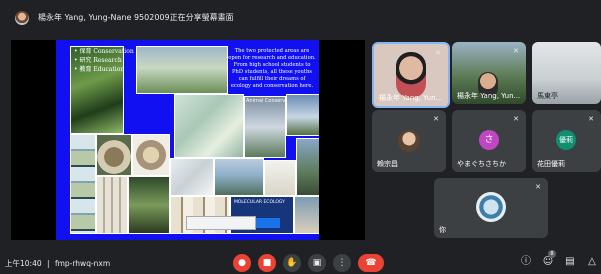 The height and width of the screenshot is (274, 601). Describe the element at coordinates (317, 263) in the screenshot. I see `present-icon: ▣` at that location.